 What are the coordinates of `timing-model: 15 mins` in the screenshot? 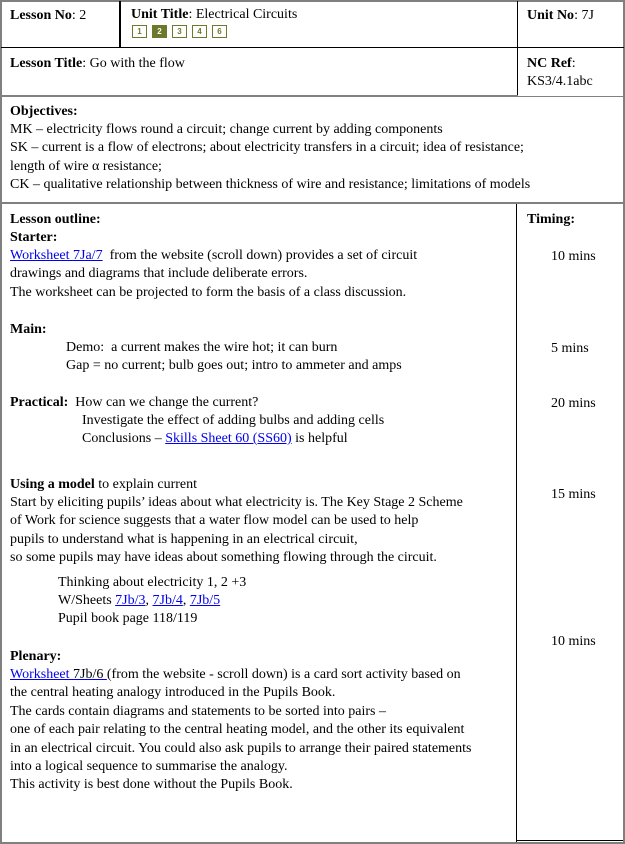 It's located at (573, 494).